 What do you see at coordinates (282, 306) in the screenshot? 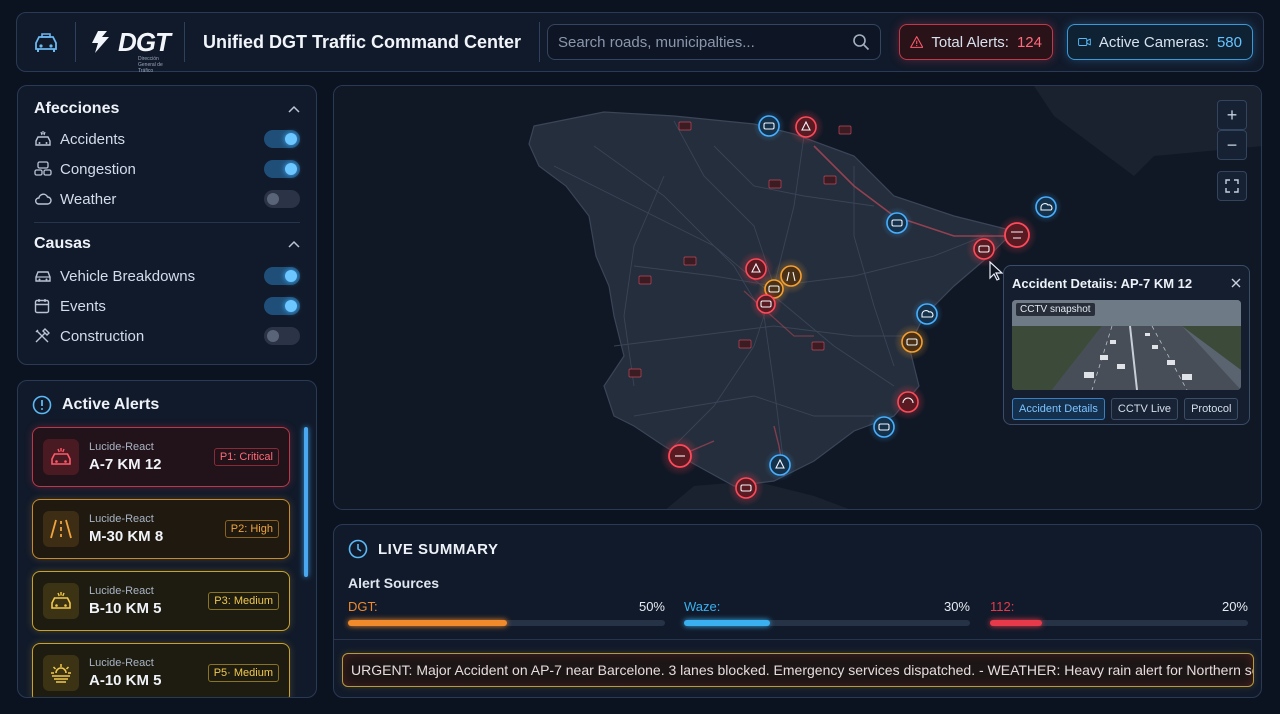
I see `events-toggle` at bounding box center [282, 306].